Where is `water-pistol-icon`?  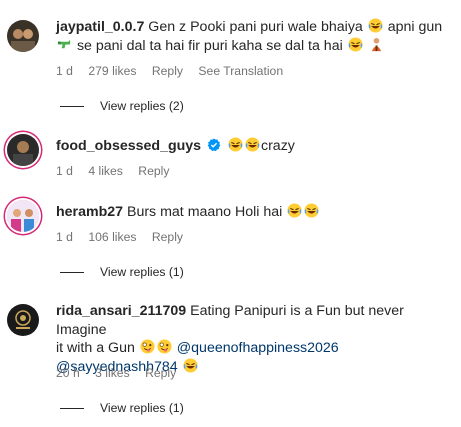 water-pistol-icon is located at coordinates (64, 43).